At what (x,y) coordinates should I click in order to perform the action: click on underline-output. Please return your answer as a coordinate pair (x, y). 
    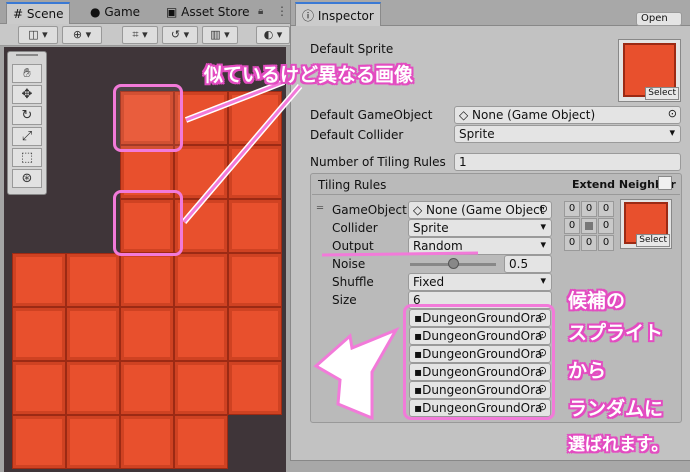
    Looking at the image, I should click on (400, 254).